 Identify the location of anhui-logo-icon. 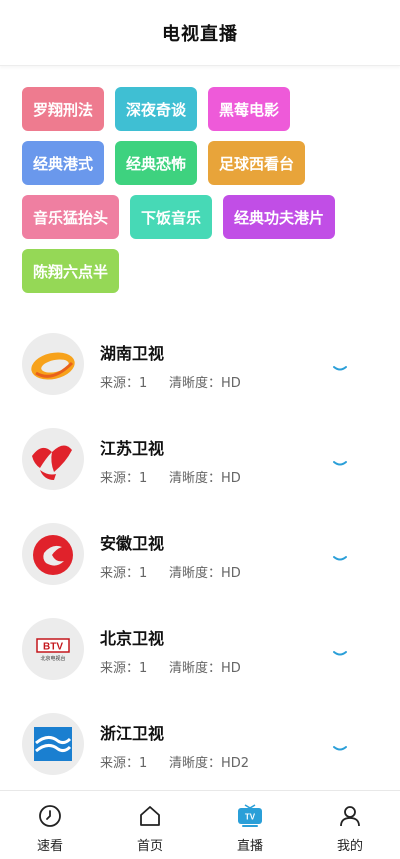
(53, 554).